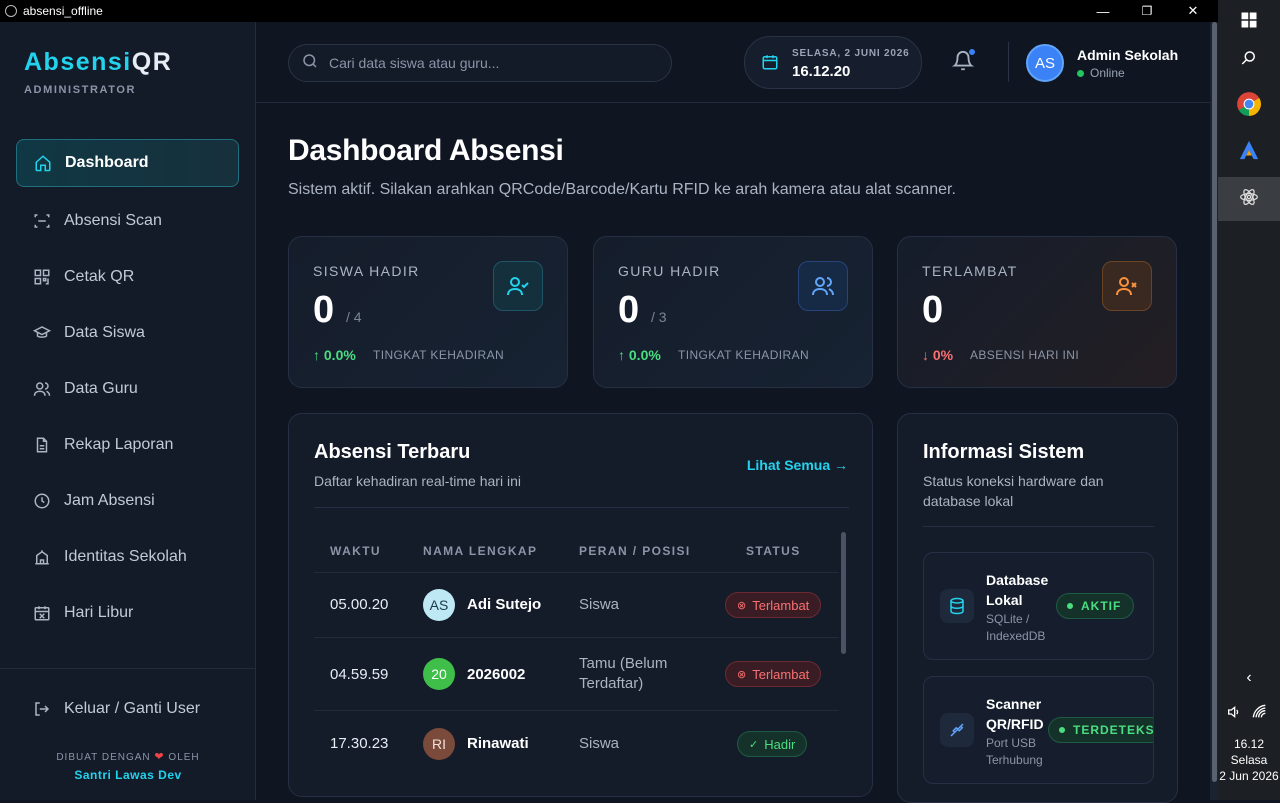  I want to click on status-badge: TERDETEKSI, so click(1100, 730).